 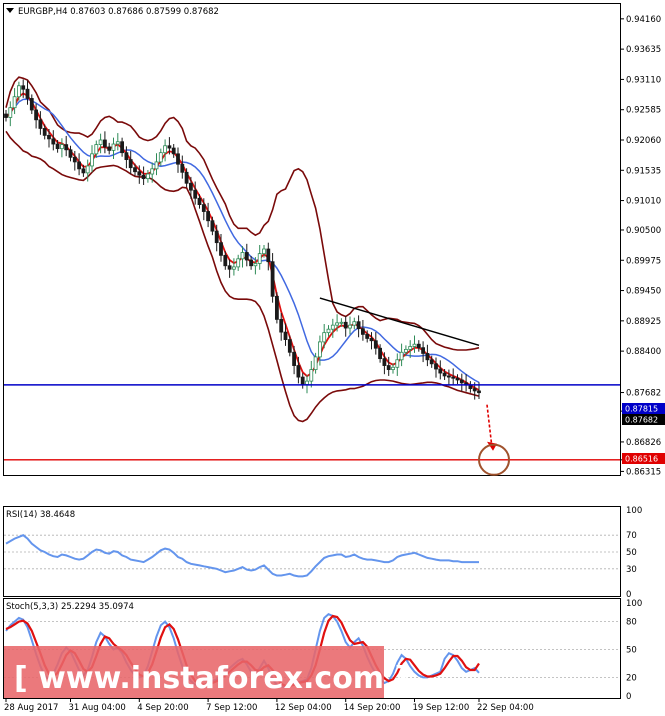 What do you see at coordinates (643, 80) in the screenshot?
I see `price-tick-label: 0.93110` at bounding box center [643, 80].